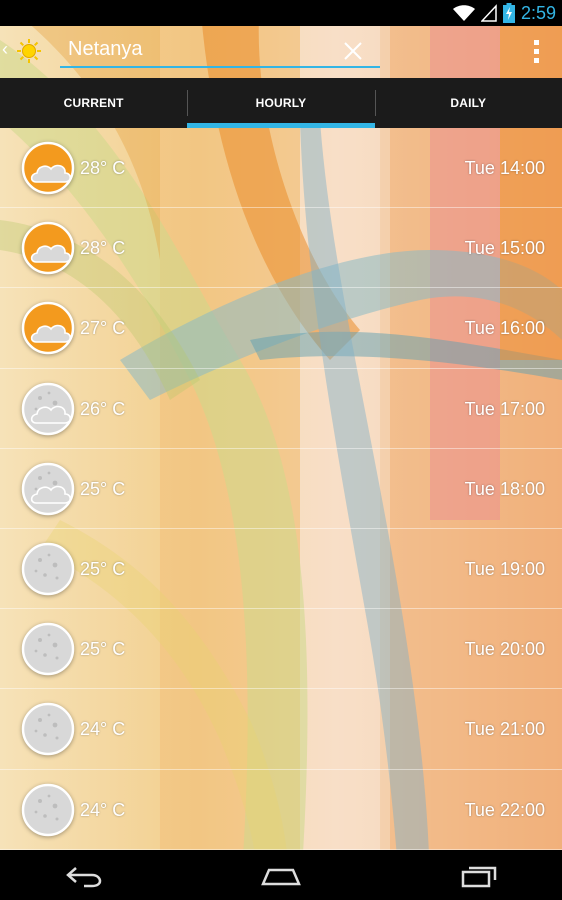  I want to click on forecast-time: Tue 18:00, so click(504, 488).